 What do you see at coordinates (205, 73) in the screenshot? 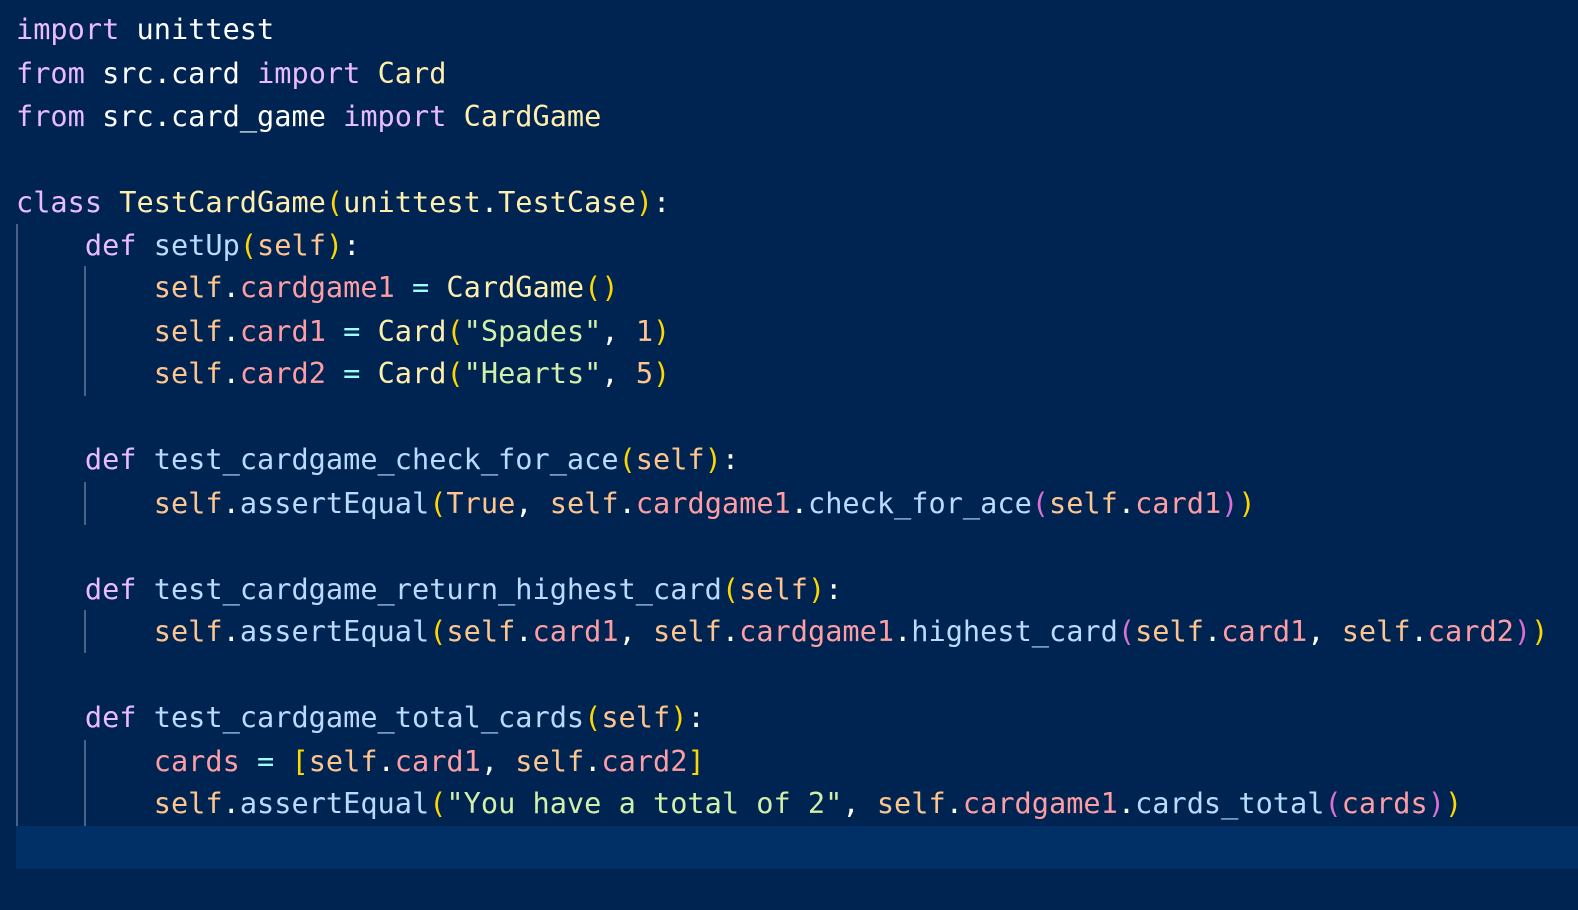
I see `code-token: card` at bounding box center [205, 73].